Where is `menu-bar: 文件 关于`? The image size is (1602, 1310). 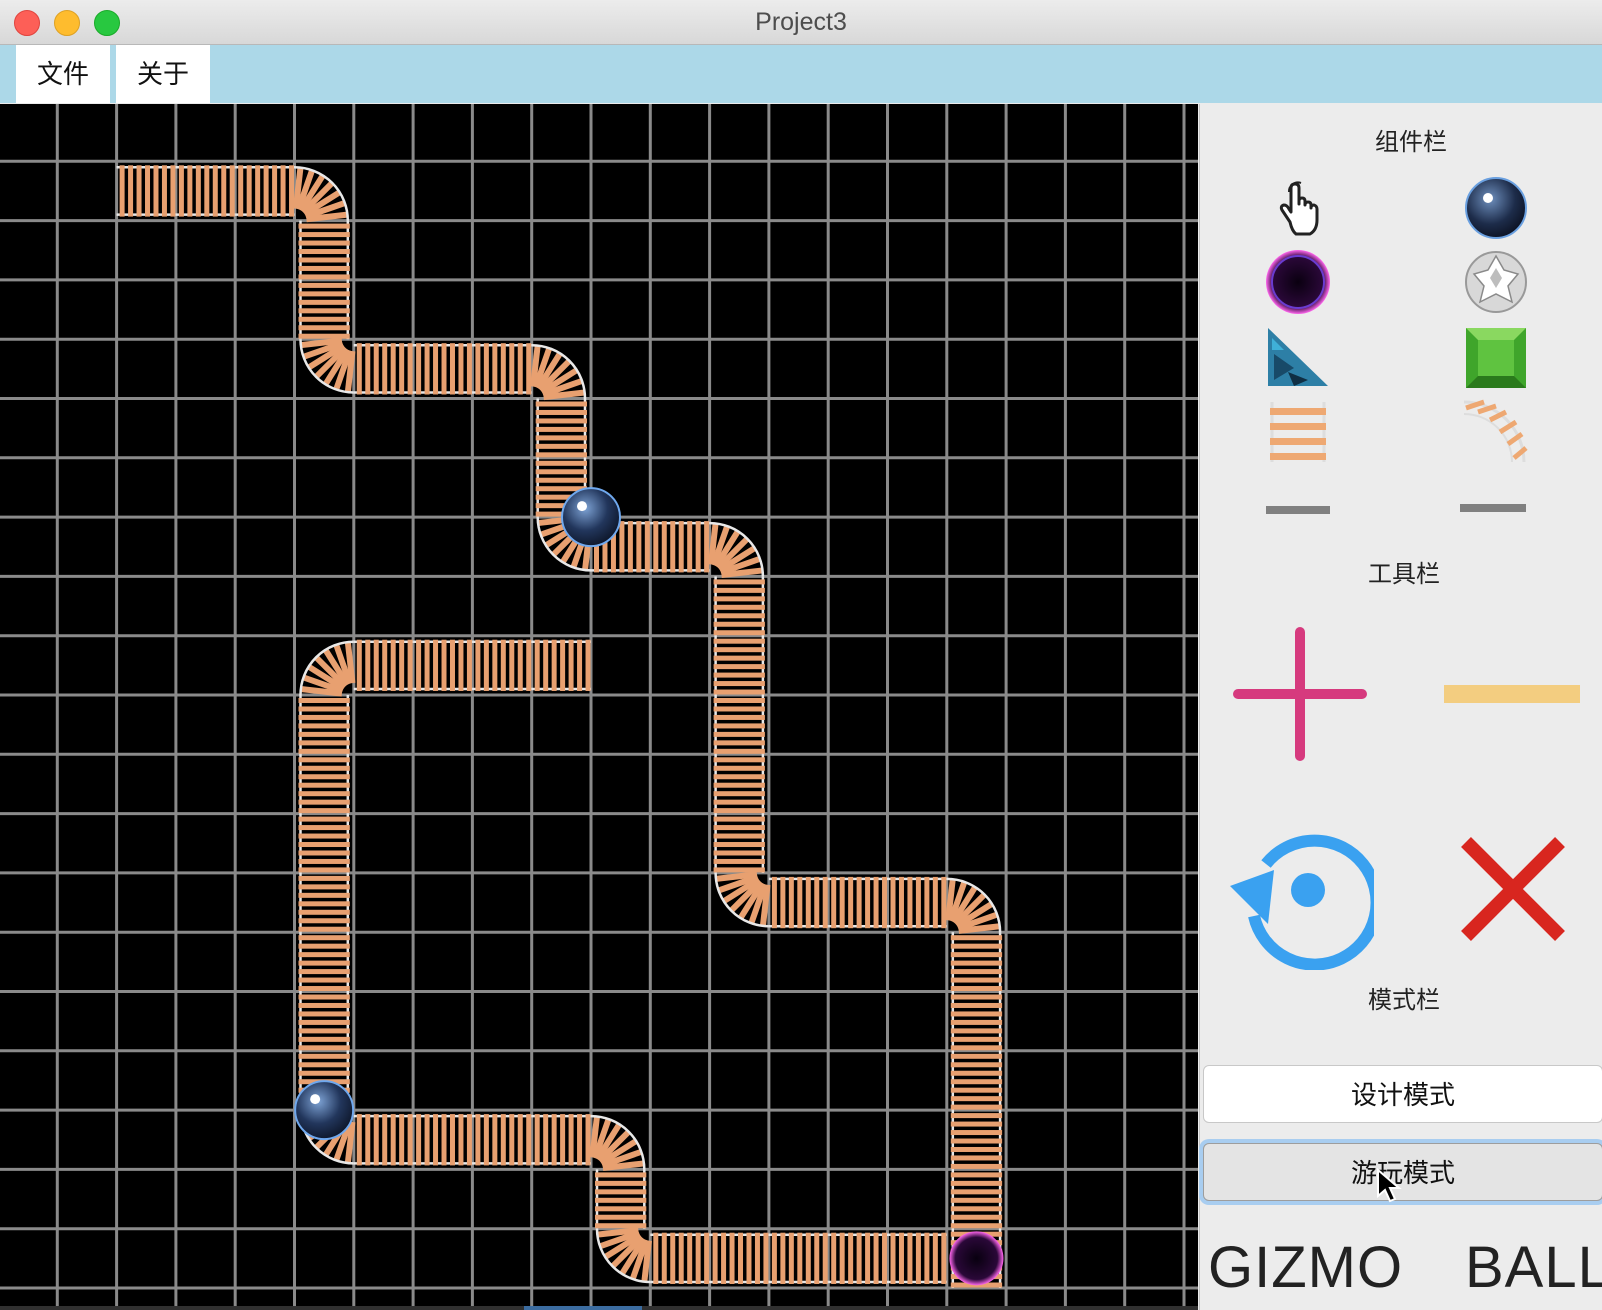
menu-bar: 文件 关于 is located at coordinates (801, 74).